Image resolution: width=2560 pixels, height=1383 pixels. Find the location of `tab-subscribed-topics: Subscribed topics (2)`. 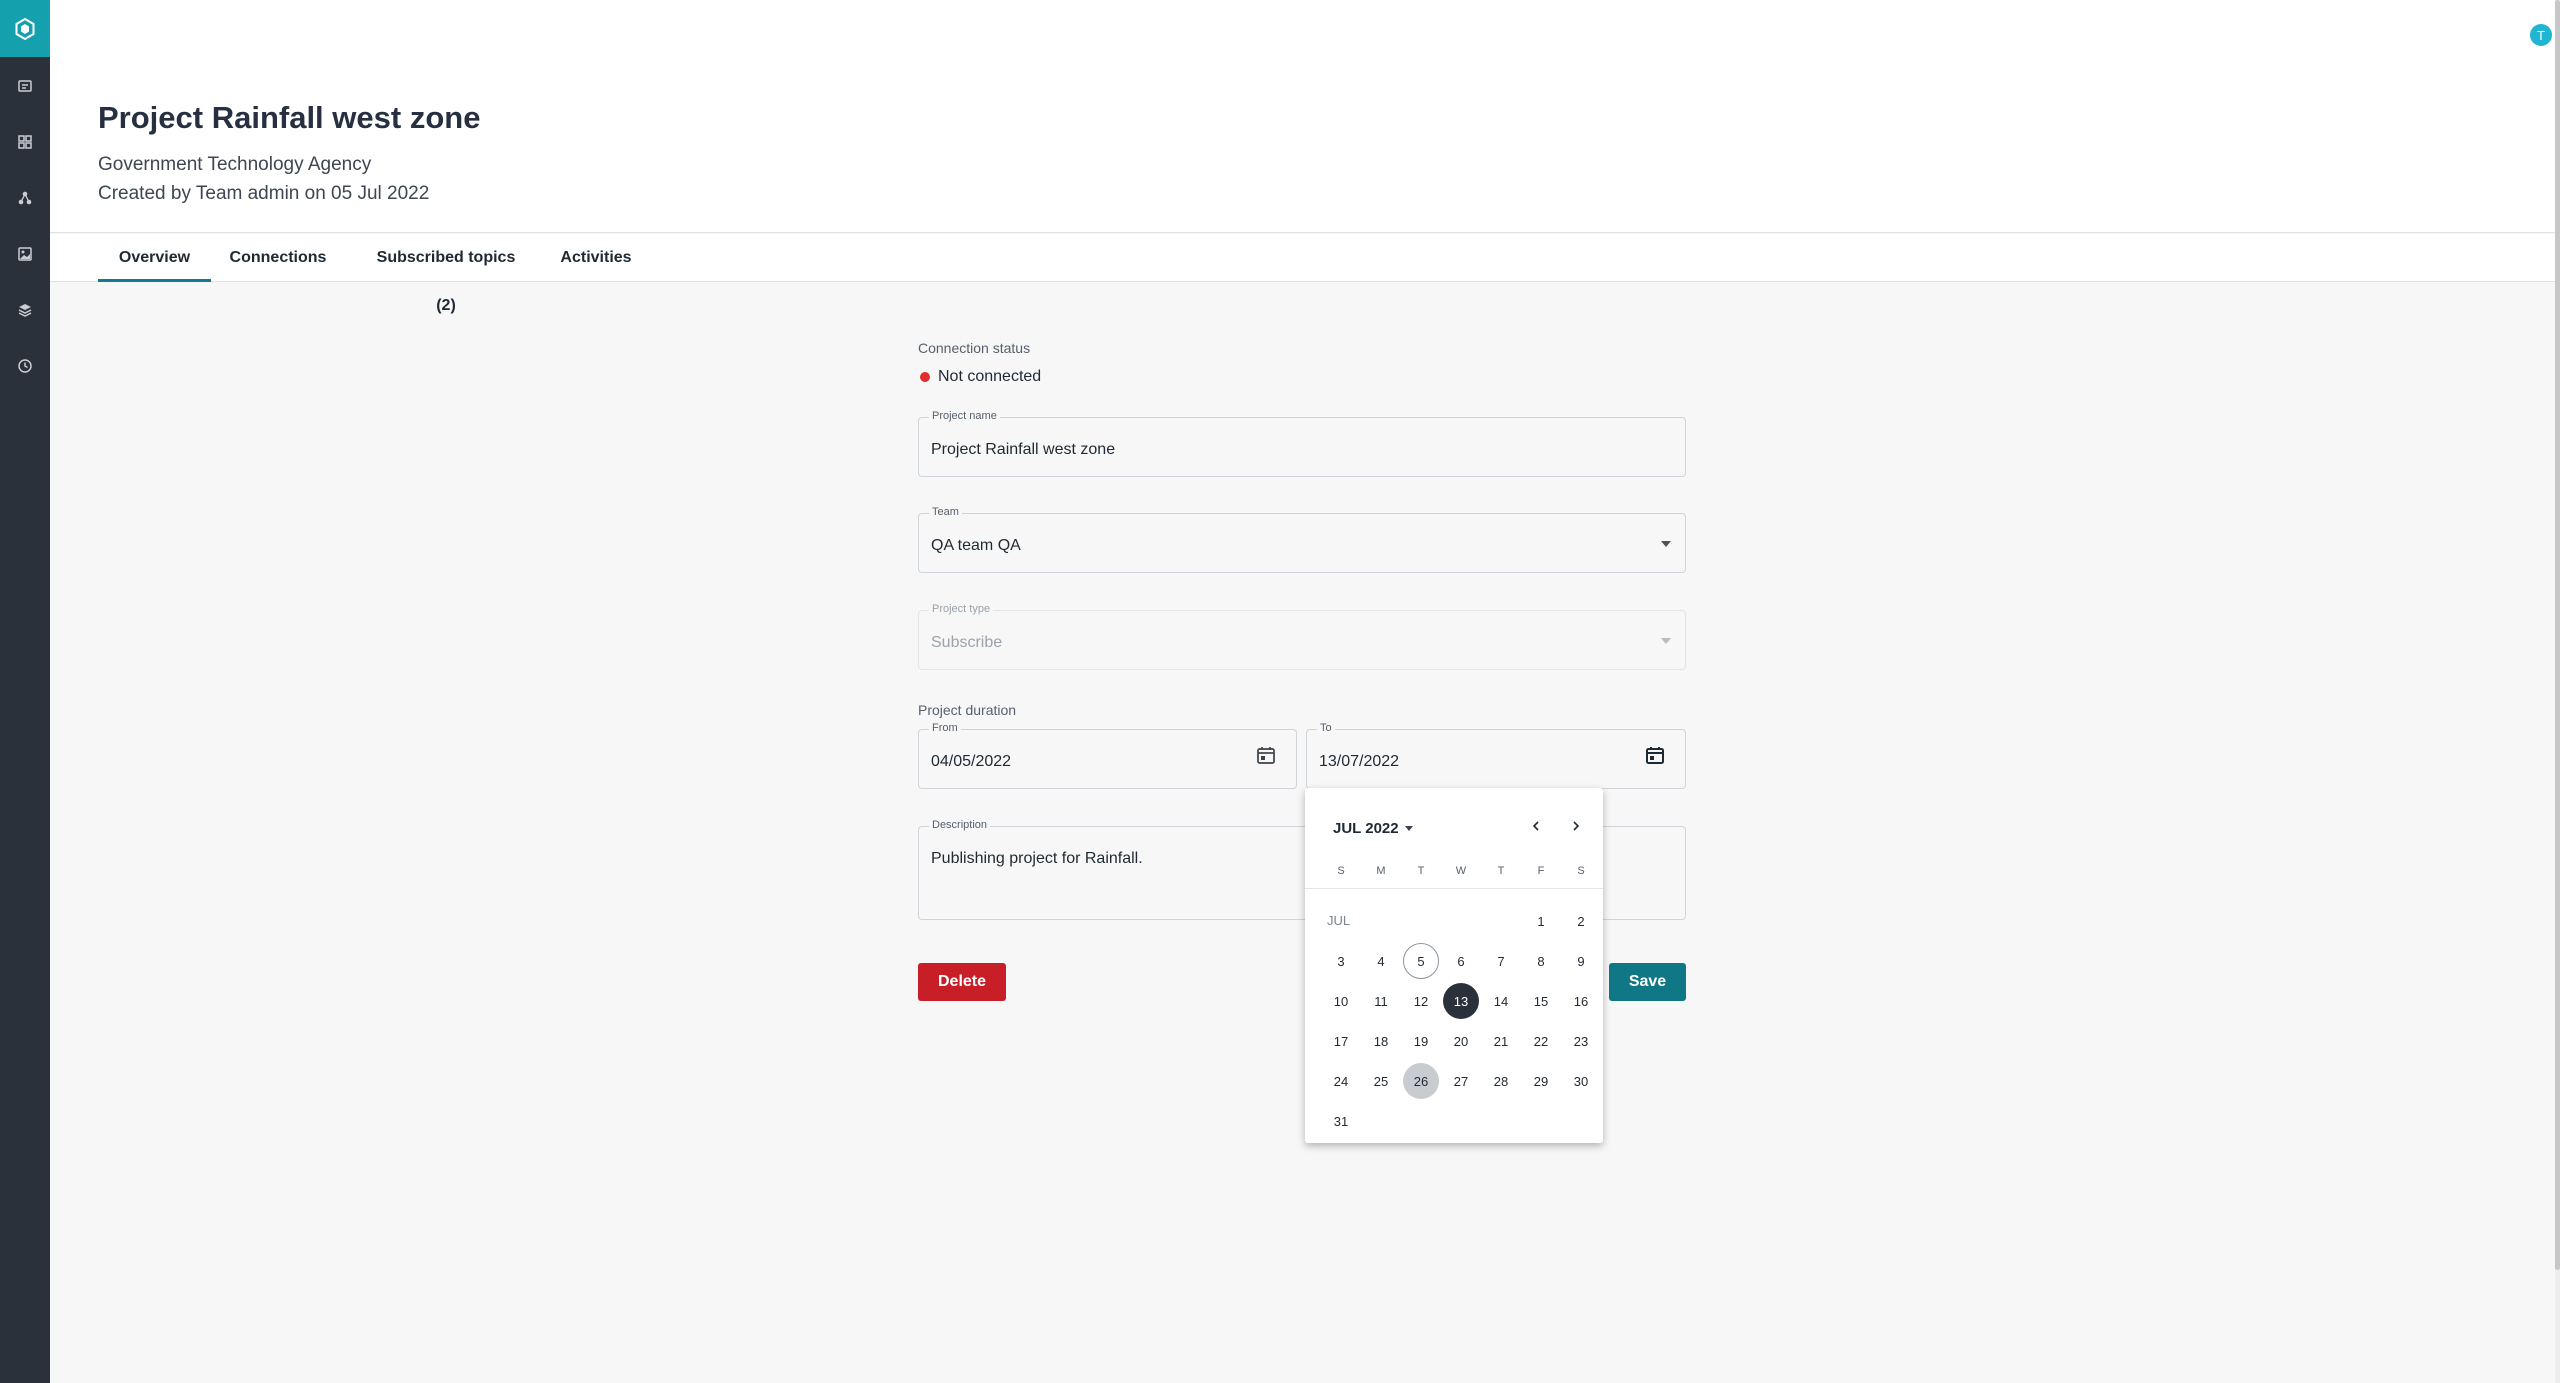

tab-subscribed-topics: Subscribed topics (2) is located at coordinates (446, 274).